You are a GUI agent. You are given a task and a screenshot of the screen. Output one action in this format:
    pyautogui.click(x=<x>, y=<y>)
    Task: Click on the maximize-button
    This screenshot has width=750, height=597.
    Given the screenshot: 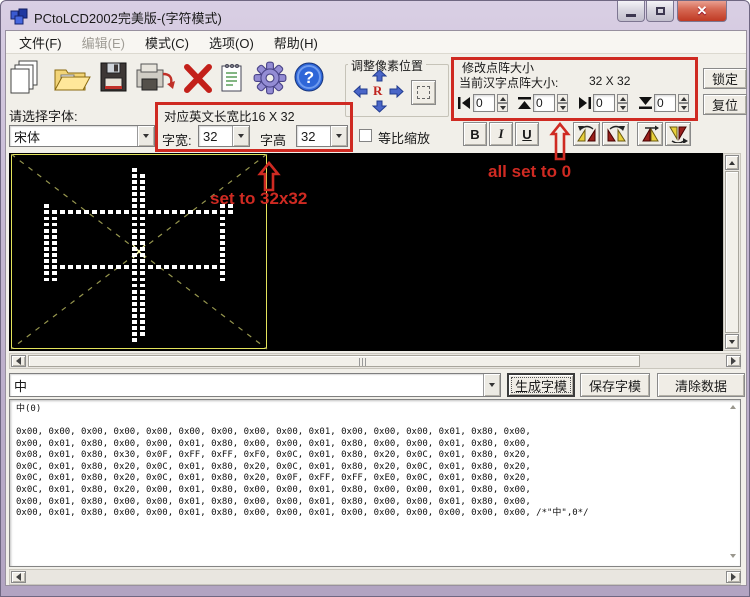 What is the action you would take?
    pyautogui.click(x=660, y=11)
    